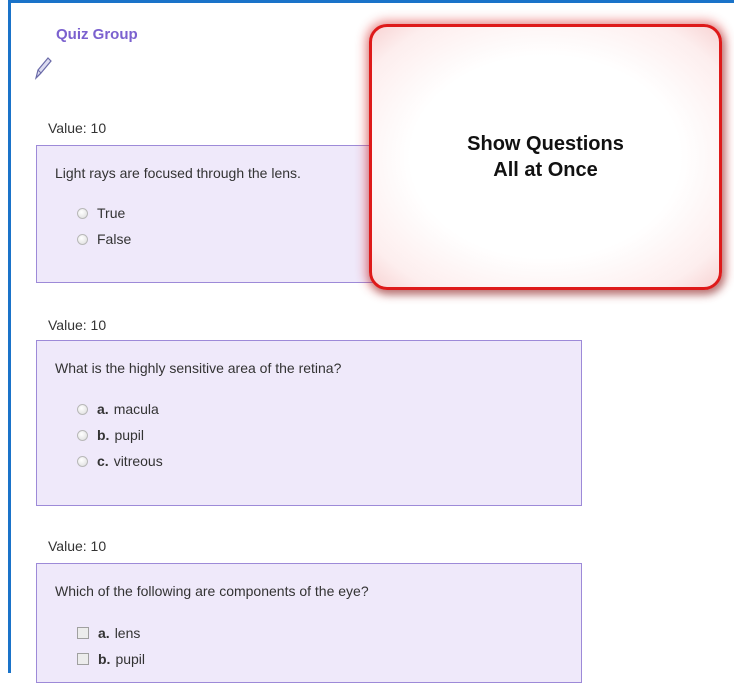 Image resolution: width=734 pixels, height=683 pixels. Describe the element at coordinates (77, 325) in the screenshot. I see `question-2-value: Value: 10` at that location.